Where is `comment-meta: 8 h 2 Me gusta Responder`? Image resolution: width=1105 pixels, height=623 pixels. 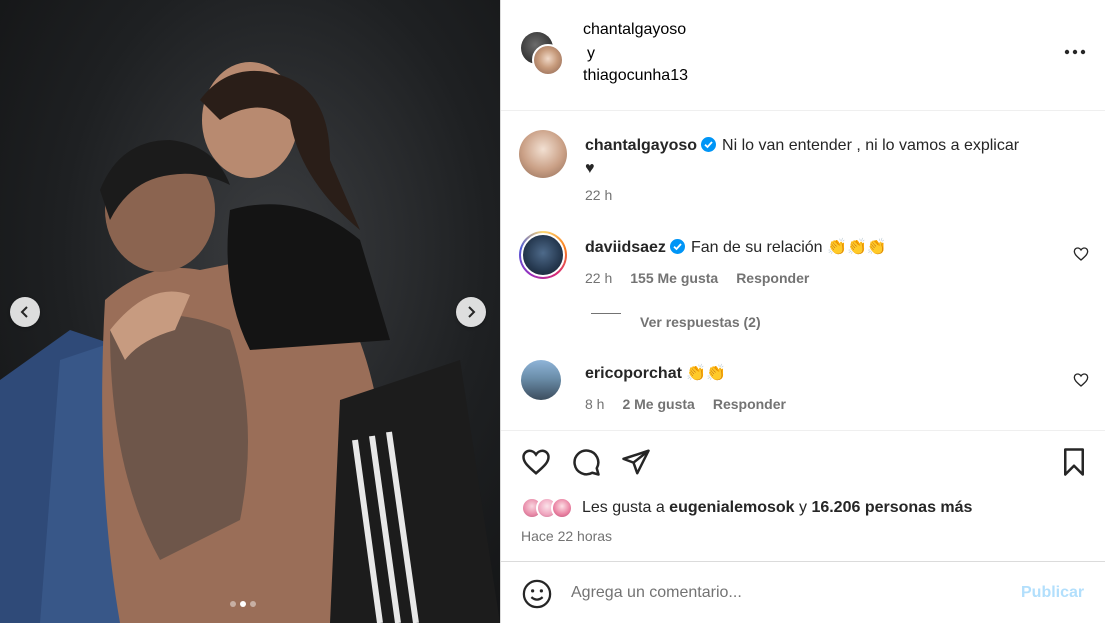 comment-meta: 8 h 2 Me gusta Responder is located at coordinates (685, 404).